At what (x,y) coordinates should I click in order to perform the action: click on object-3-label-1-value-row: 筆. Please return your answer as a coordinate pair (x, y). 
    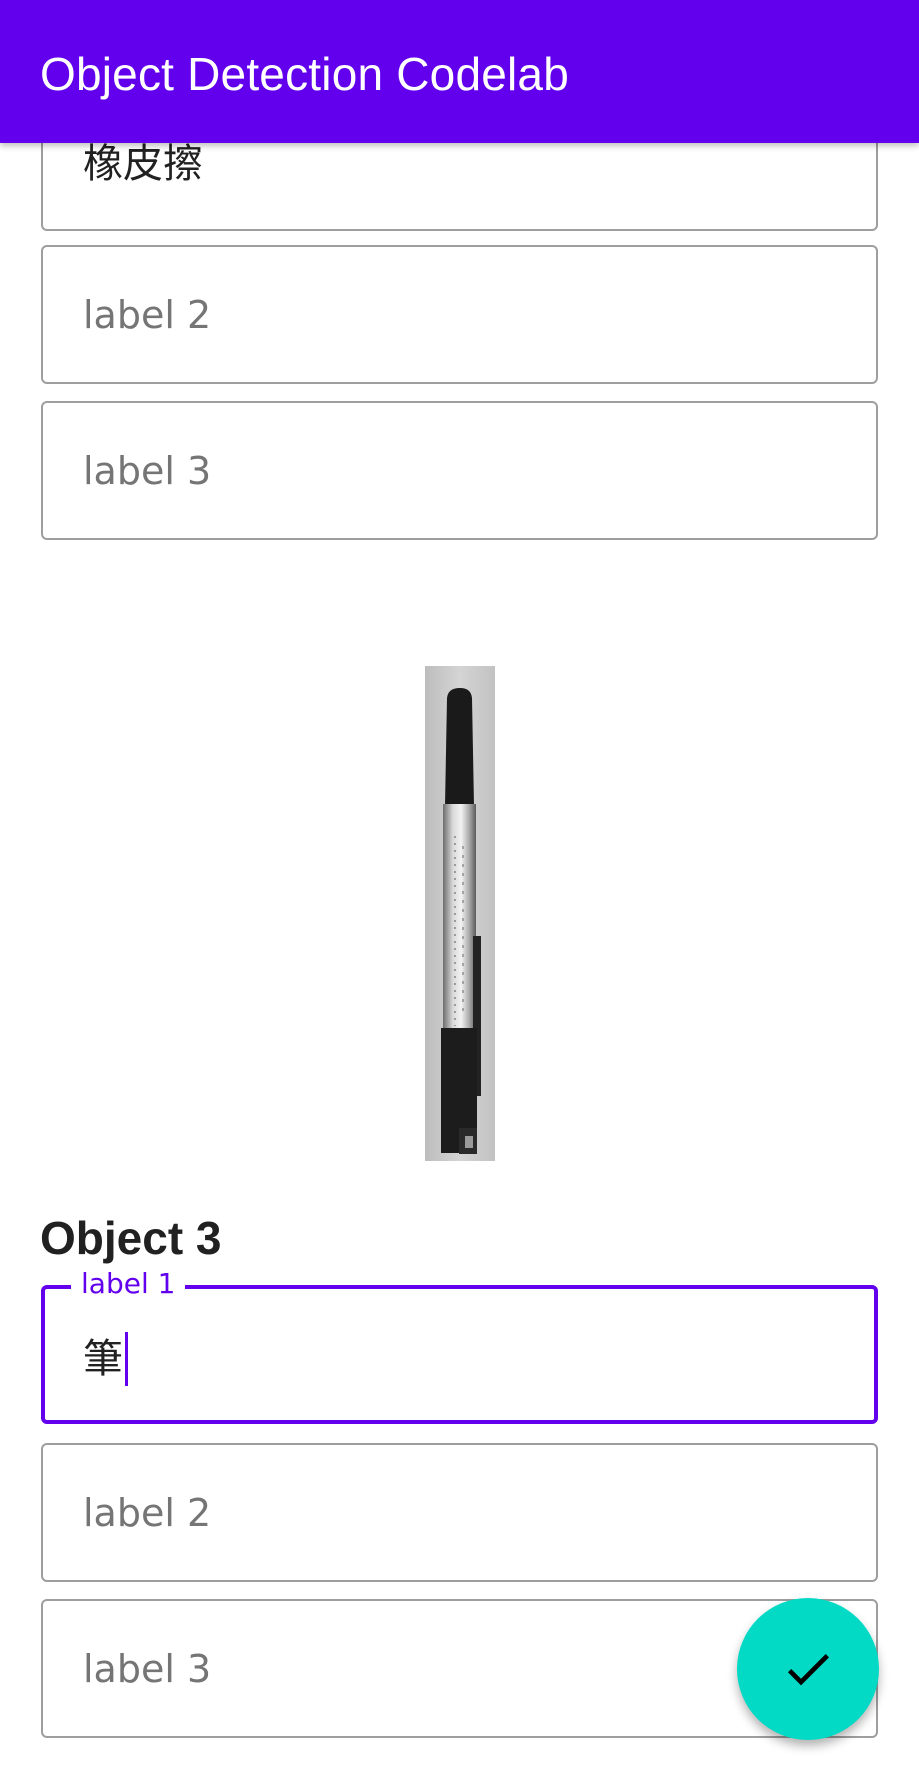
    Looking at the image, I should click on (105, 1359).